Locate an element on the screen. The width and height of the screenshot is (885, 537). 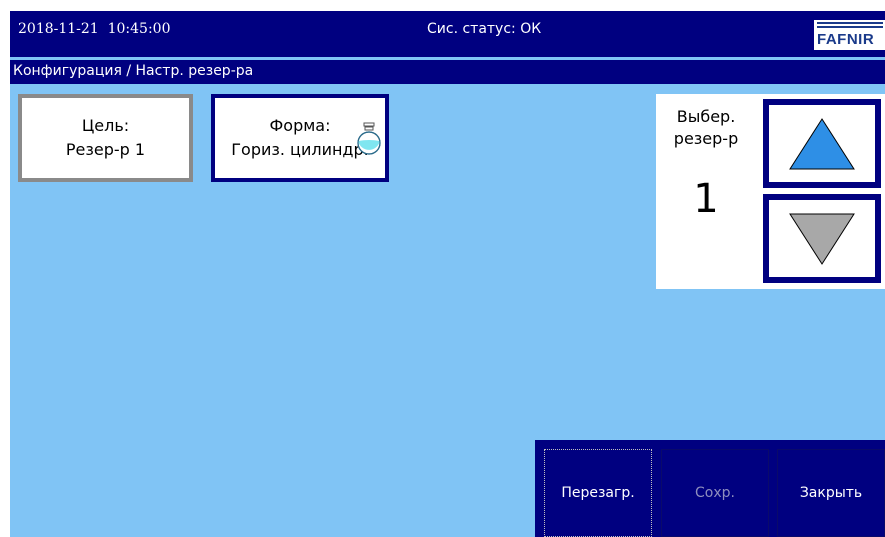
selected-tank-number: 1 is located at coordinates (706, 199).